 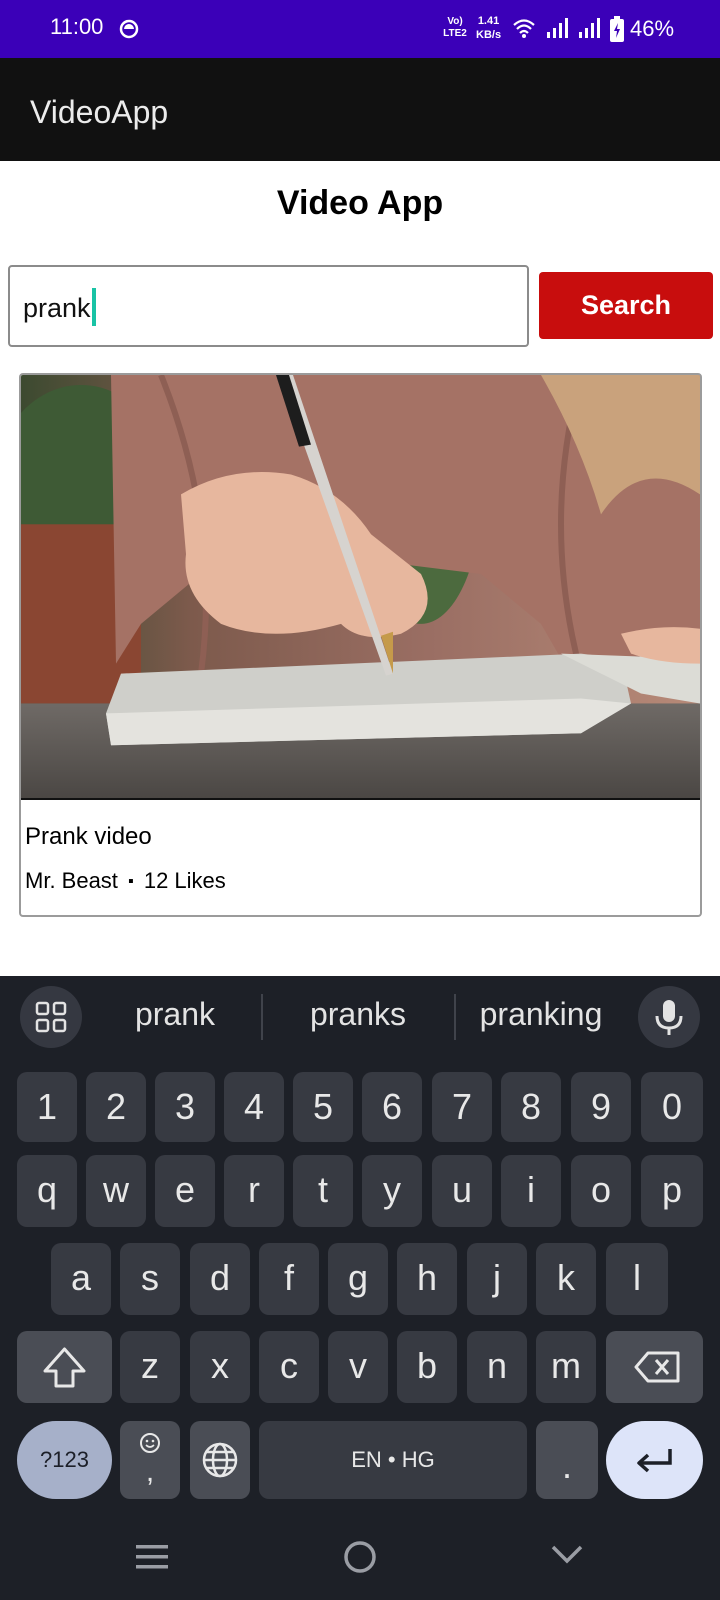 What do you see at coordinates (462, 1107) in the screenshot?
I see `key-7: 7` at bounding box center [462, 1107].